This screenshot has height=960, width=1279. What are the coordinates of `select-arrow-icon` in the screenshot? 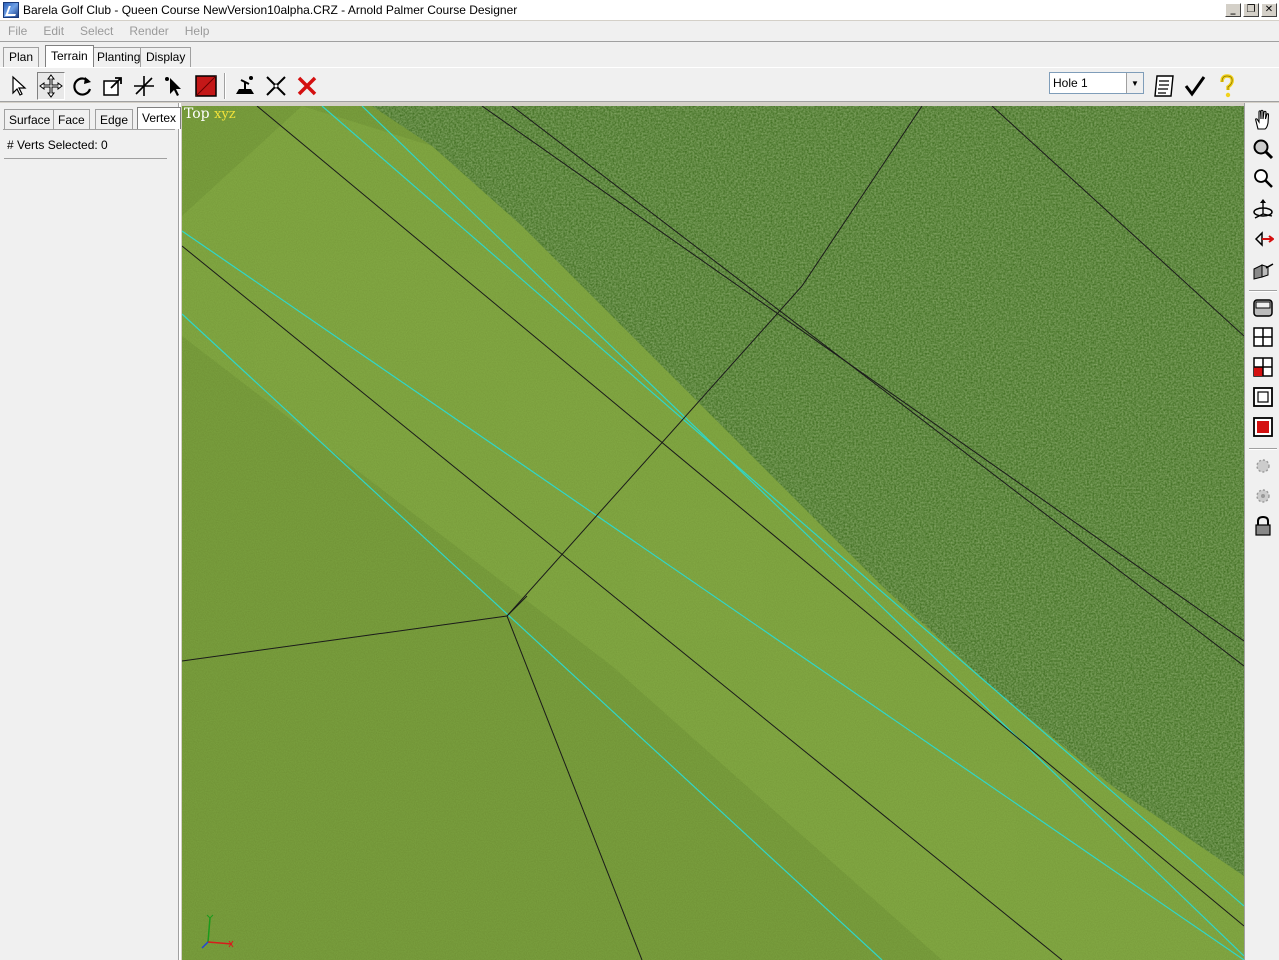 It's located at (19, 86).